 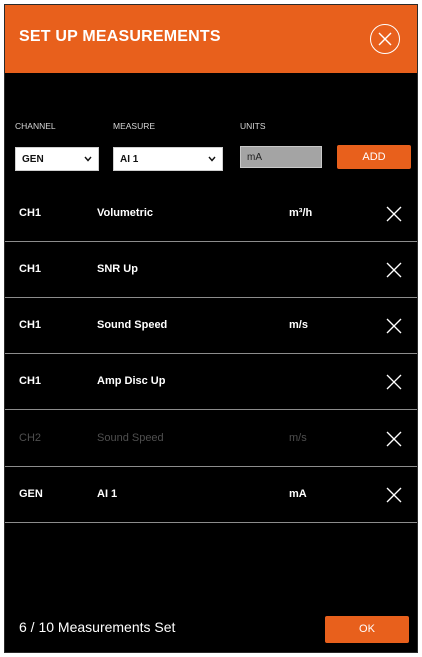 I want to click on ok-button: OK, so click(x=367, y=629).